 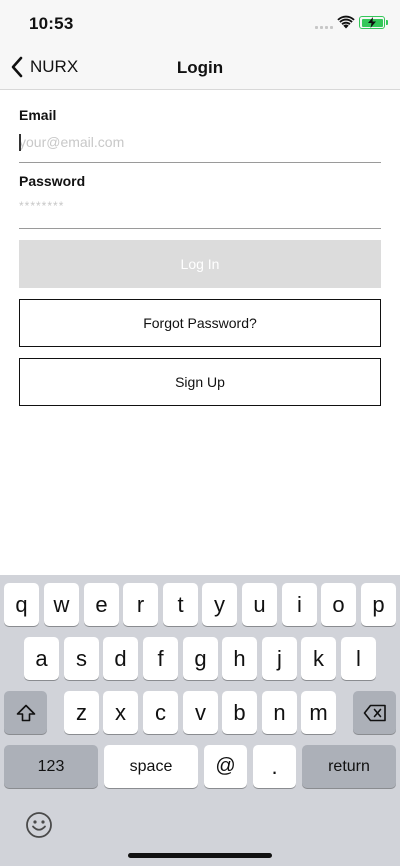 I want to click on key-i: i, so click(x=299, y=604).